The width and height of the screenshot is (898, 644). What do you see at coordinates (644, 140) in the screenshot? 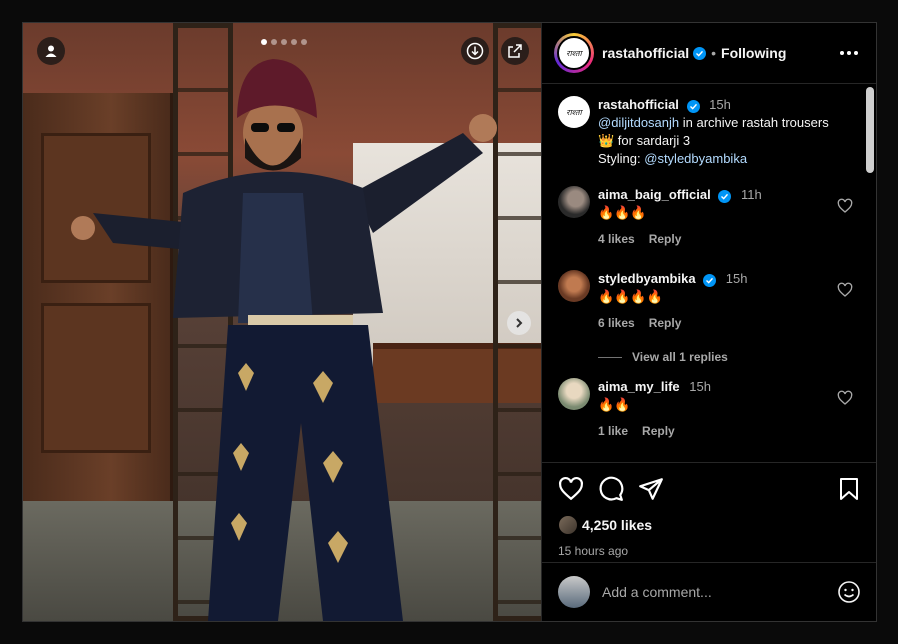
I see `caption-text: 👑 for sardarji 3` at bounding box center [644, 140].